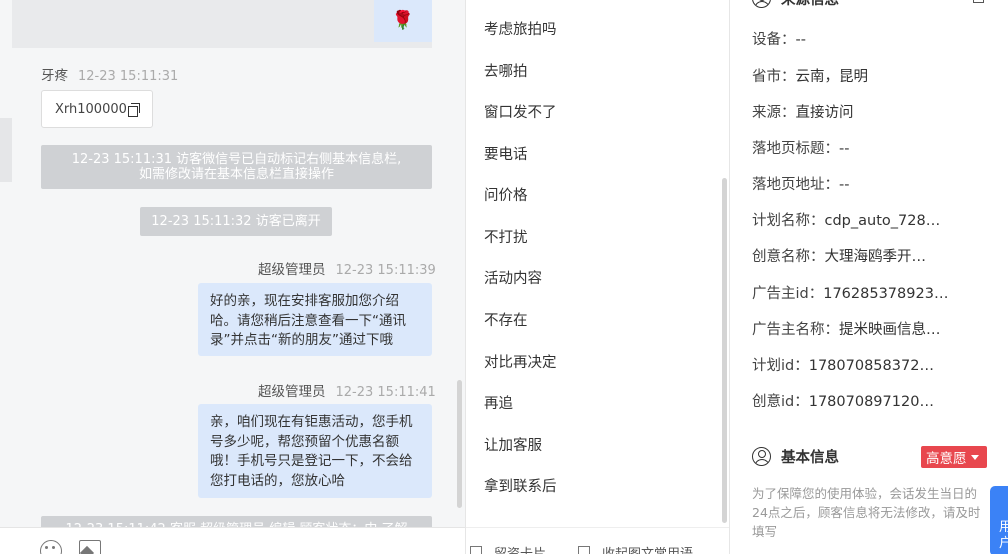 This screenshot has width=1008, height=554. I want to click on quick-reply-item: 拿到联系后, so click(520, 485).